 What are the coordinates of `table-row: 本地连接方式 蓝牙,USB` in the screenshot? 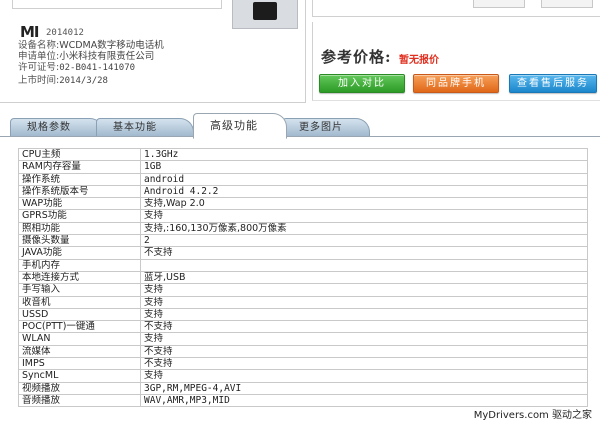 It's located at (303, 277).